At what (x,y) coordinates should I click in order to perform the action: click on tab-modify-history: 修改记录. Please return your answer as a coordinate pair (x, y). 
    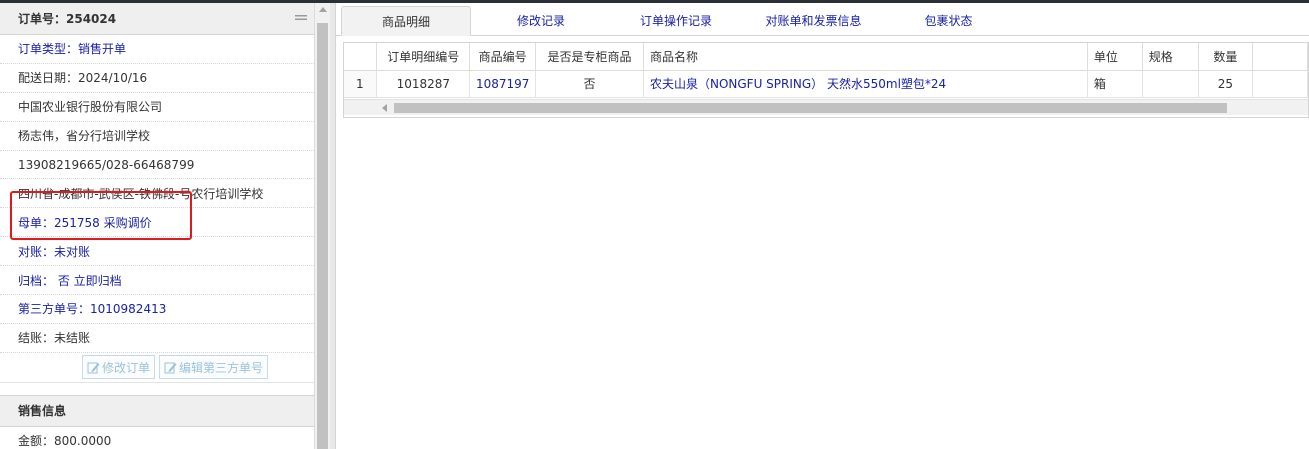
    Looking at the image, I should click on (541, 20).